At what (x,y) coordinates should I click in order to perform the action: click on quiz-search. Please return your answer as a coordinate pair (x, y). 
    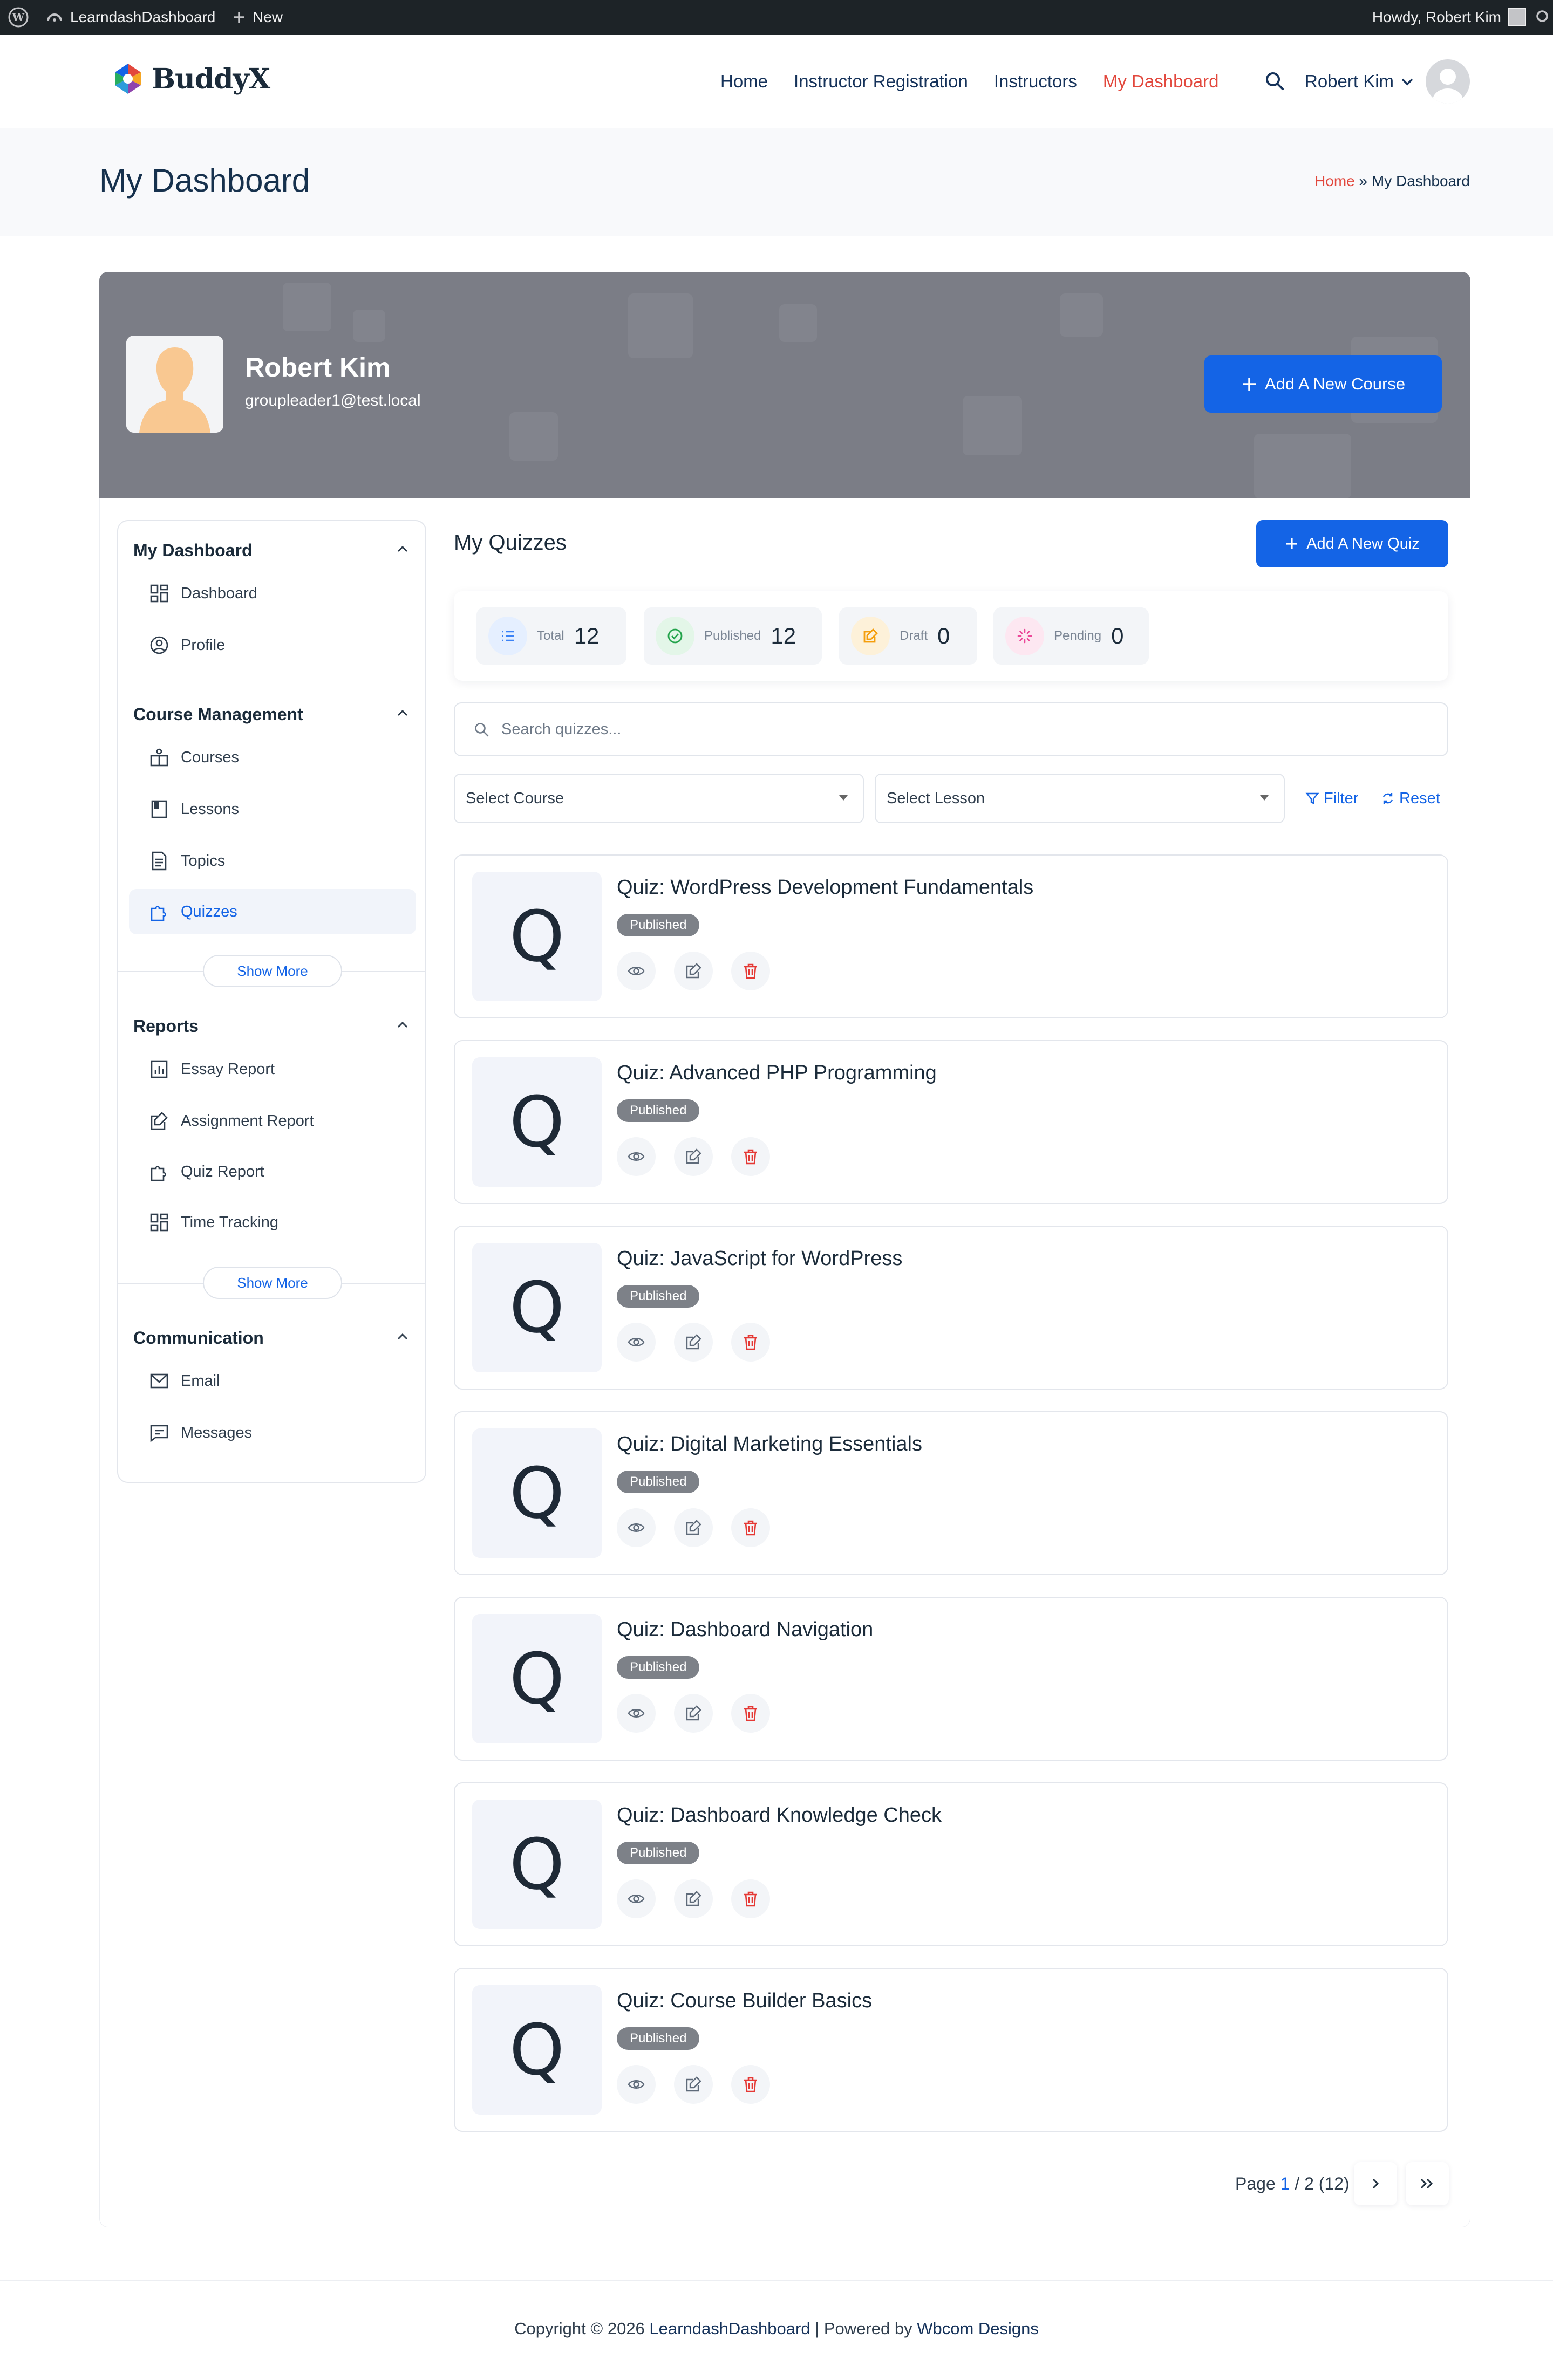
    Looking at the image, I should click on (951, 729).